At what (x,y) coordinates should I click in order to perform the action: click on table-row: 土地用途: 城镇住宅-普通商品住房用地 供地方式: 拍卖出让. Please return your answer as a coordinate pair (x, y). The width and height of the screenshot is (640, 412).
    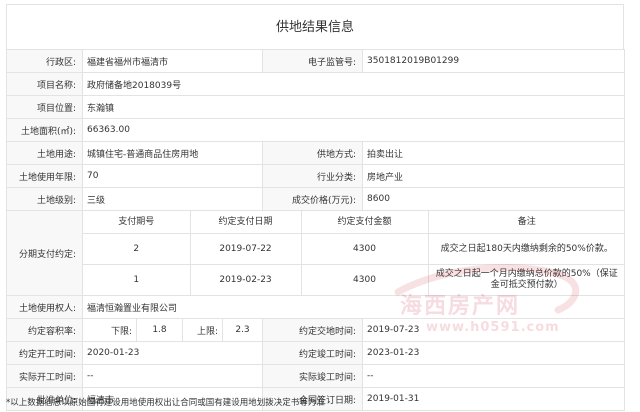
    Looking at the image, I should click on (316, 153).